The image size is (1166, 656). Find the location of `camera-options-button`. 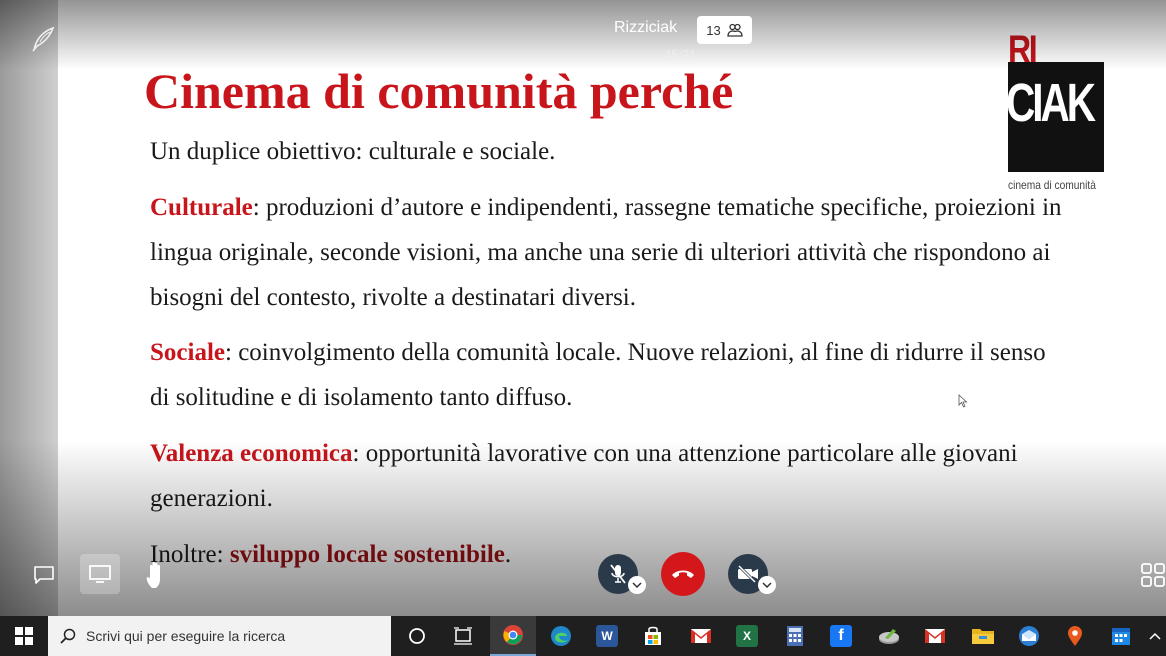

camera-options-button is located at coordinates (767, 585).